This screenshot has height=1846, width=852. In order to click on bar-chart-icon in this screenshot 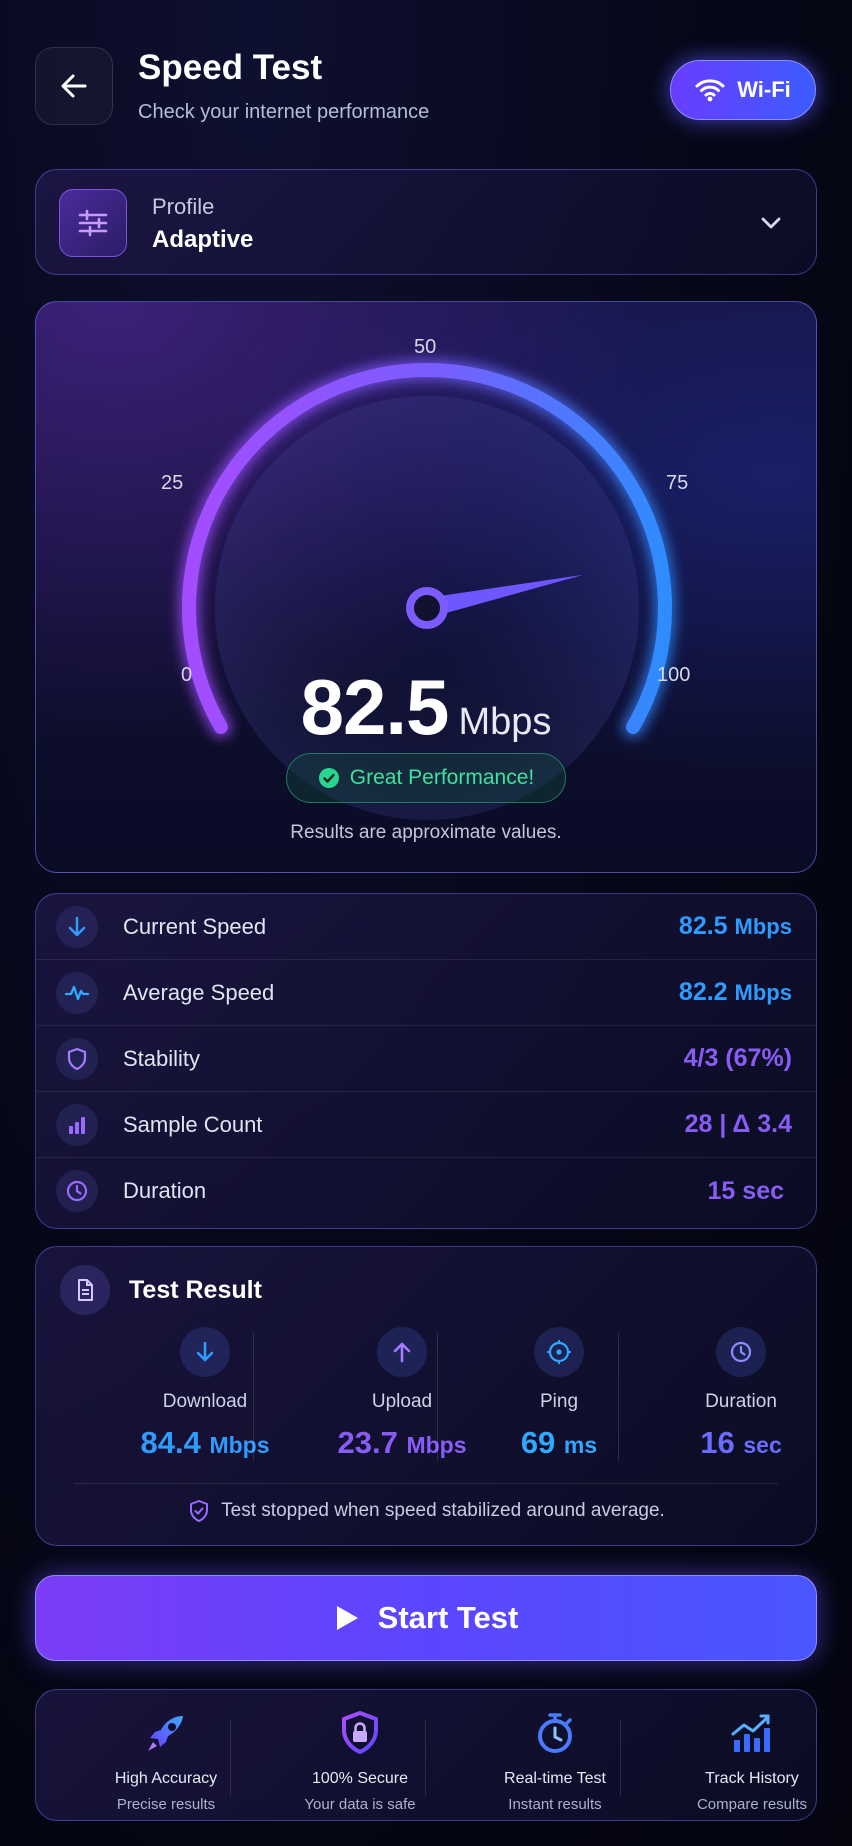, I will do `click(77, 1124)`.